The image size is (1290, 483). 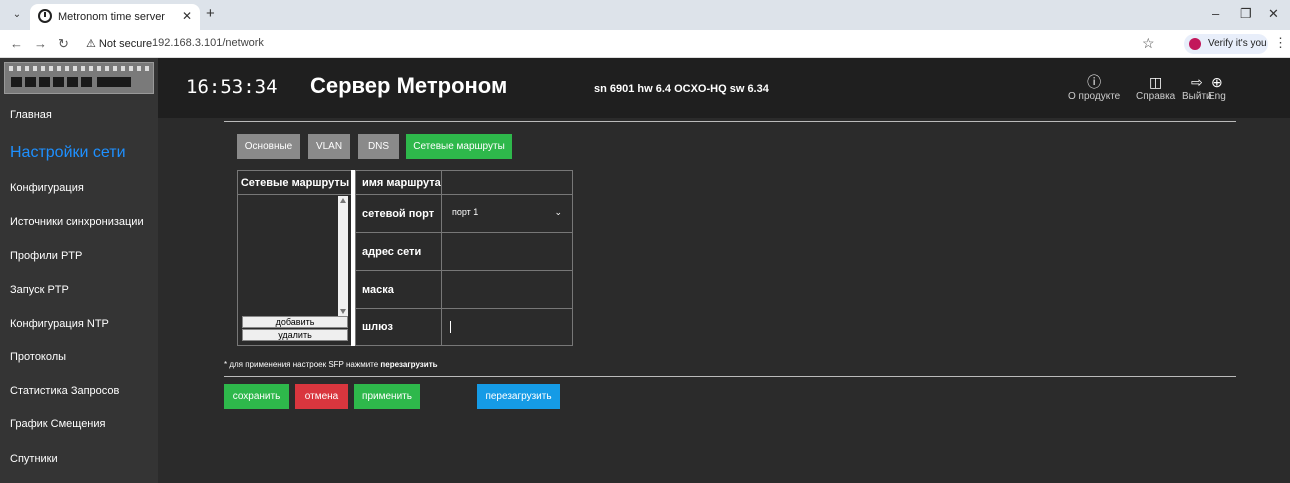 What do you see at coordinates (111, 17) in the screenshot?
I see `tab-title: Metronom time server` at bounding box center [111, 17].